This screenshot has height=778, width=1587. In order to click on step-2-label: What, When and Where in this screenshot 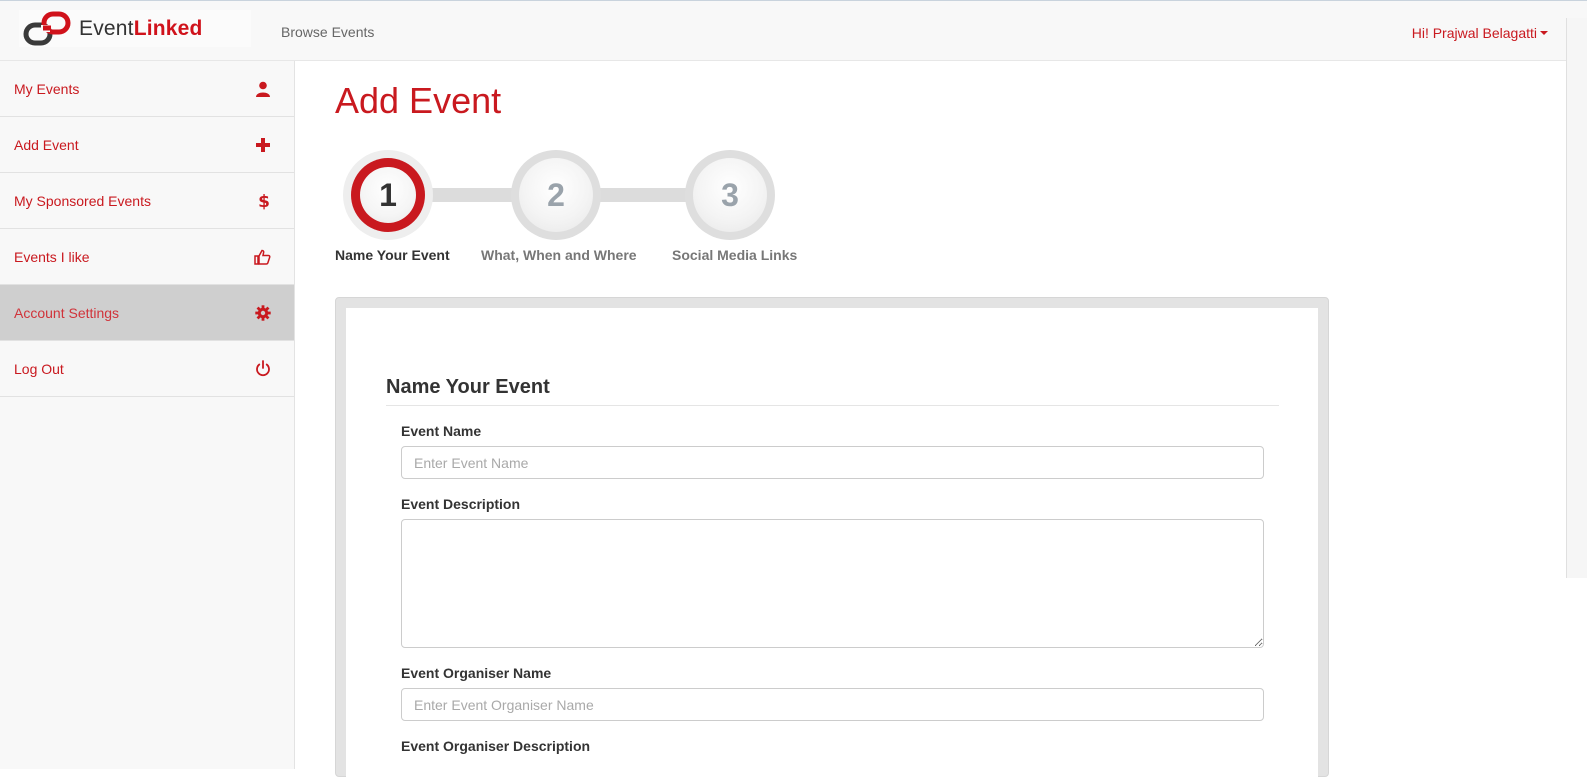, I will do `click(559, 255)`.